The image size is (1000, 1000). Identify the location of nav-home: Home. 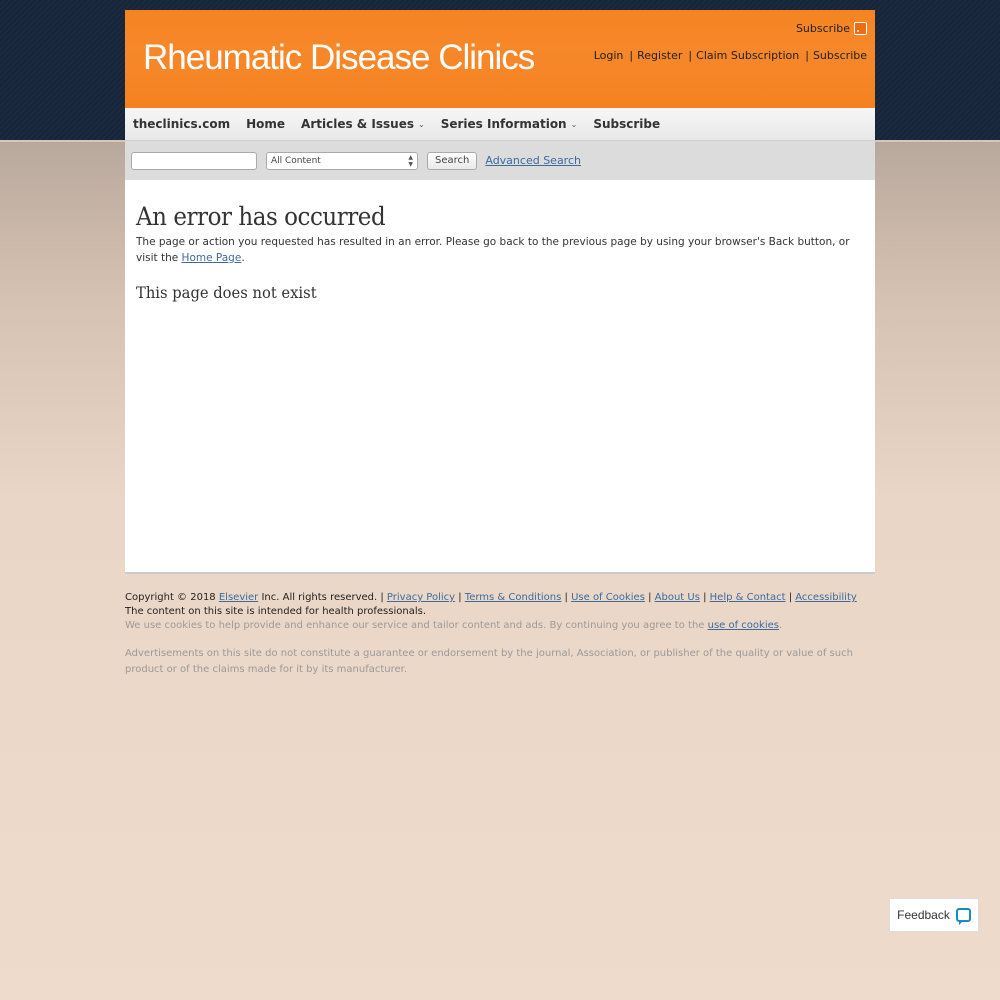
(265, 124).